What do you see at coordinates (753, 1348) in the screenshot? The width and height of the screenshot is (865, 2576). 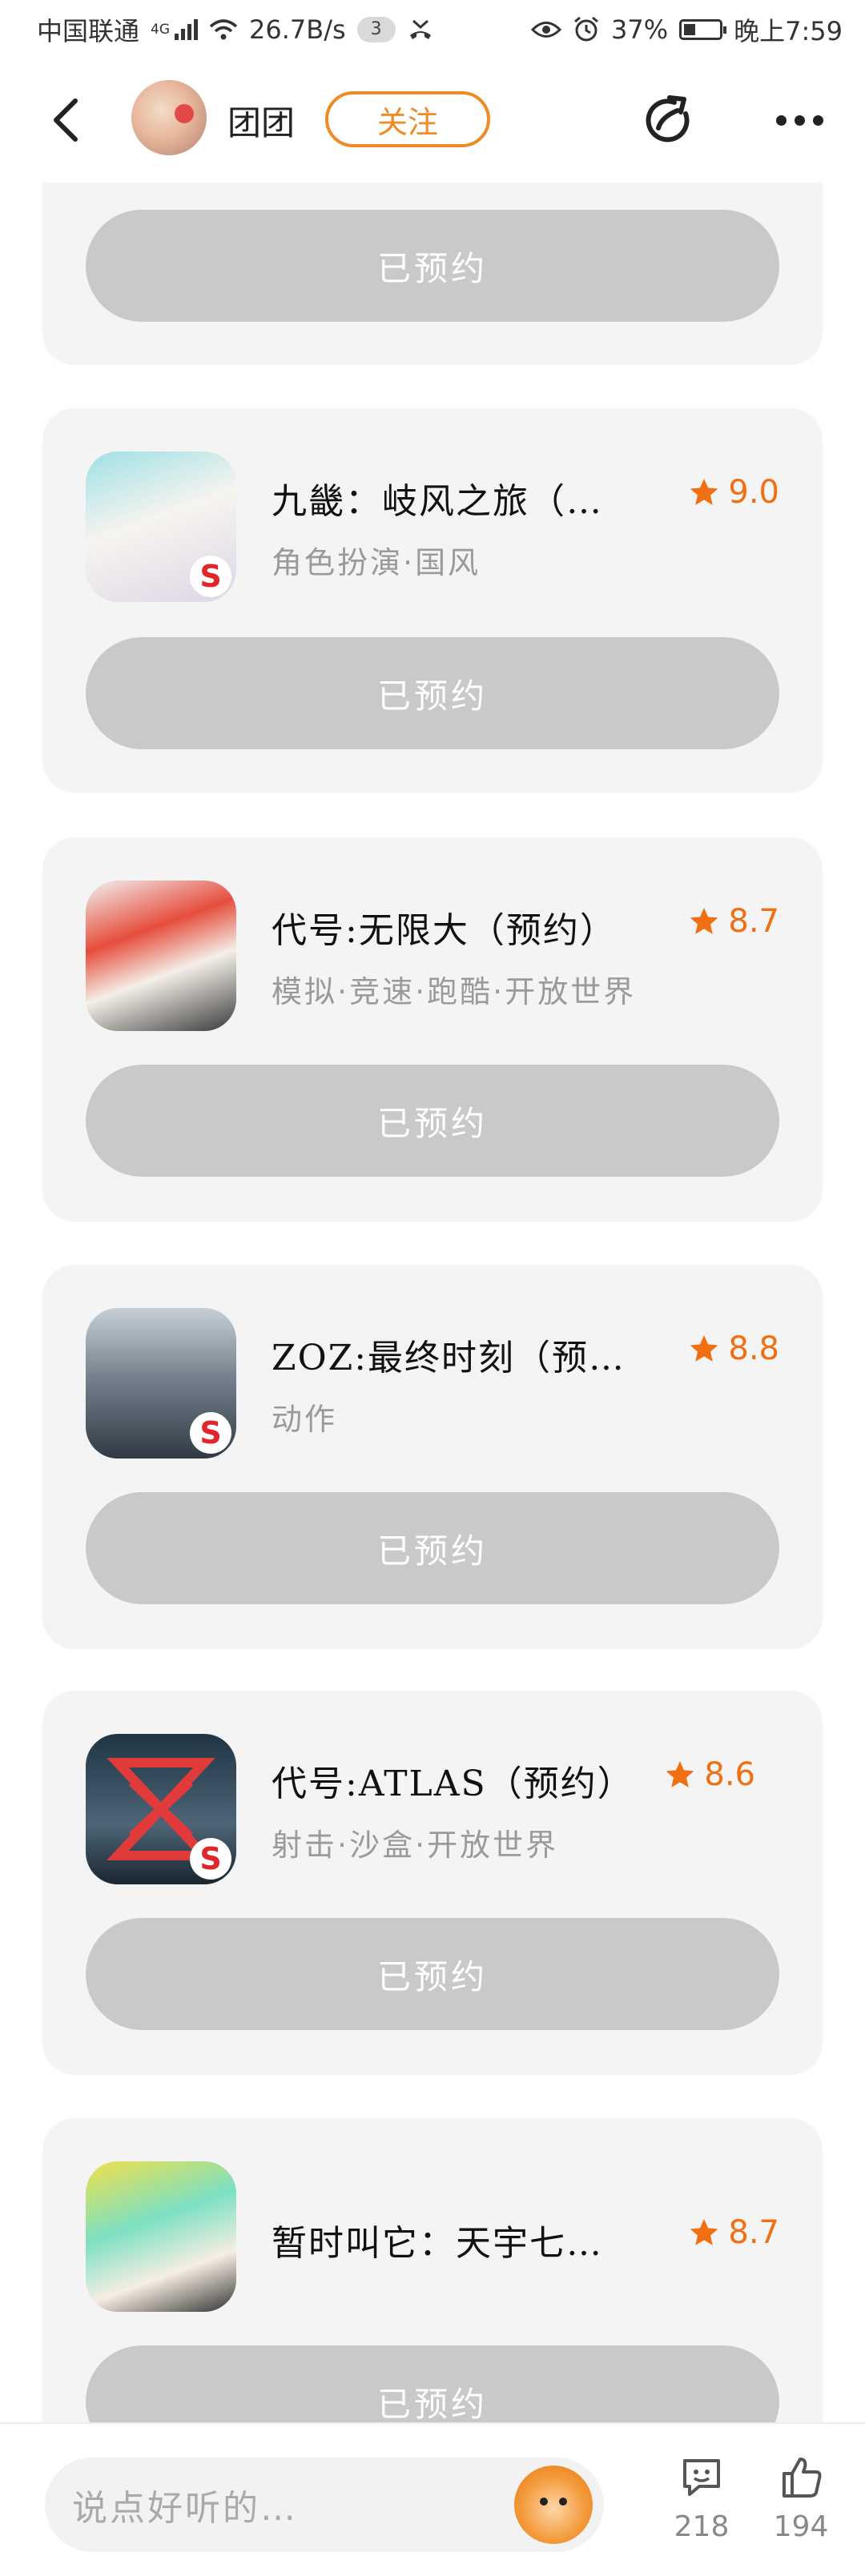 I see `rating-value: 8.8` at bounding box center [753, 1348].